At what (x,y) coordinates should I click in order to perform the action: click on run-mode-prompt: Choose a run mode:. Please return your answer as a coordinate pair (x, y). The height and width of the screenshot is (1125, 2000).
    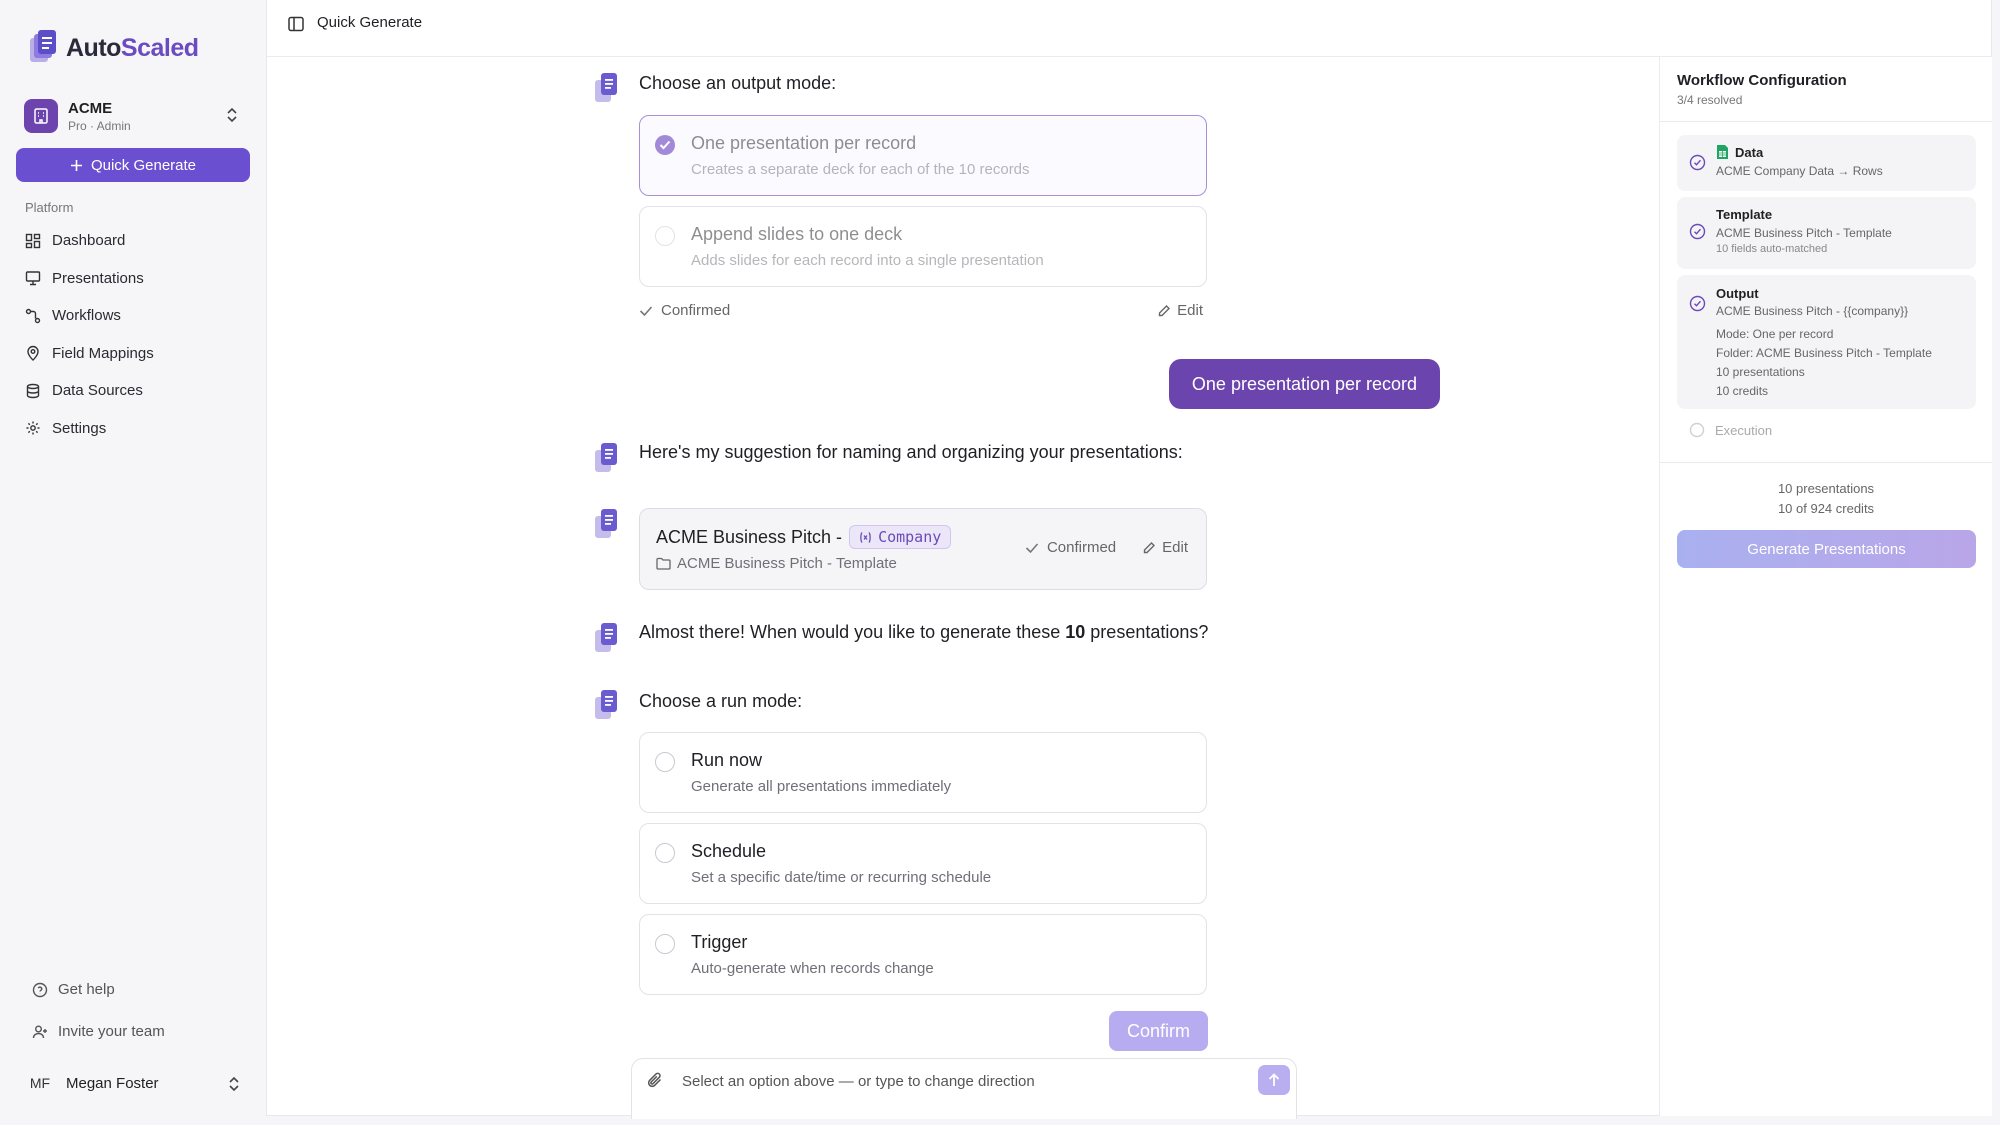
    Looking at the image, I should click on (721, 701).